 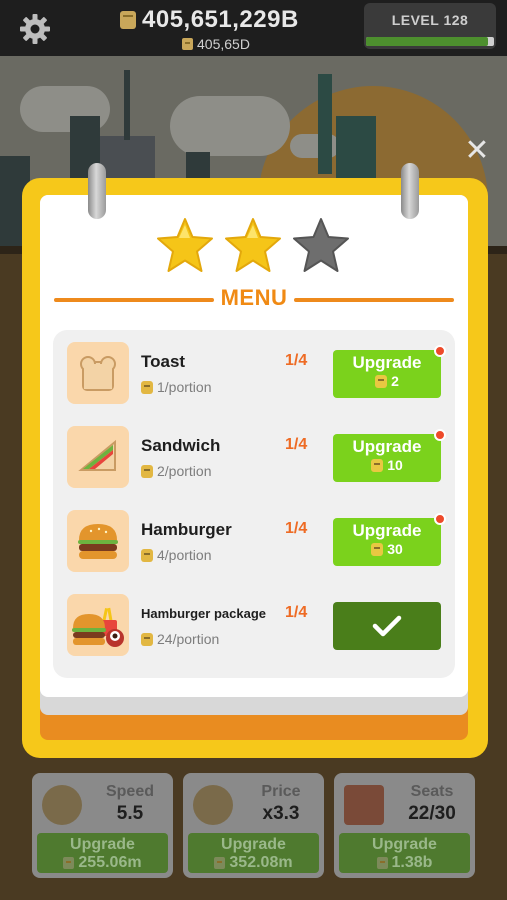 I want to click on item-portion: 1/portion, so click(x=184, y=387).